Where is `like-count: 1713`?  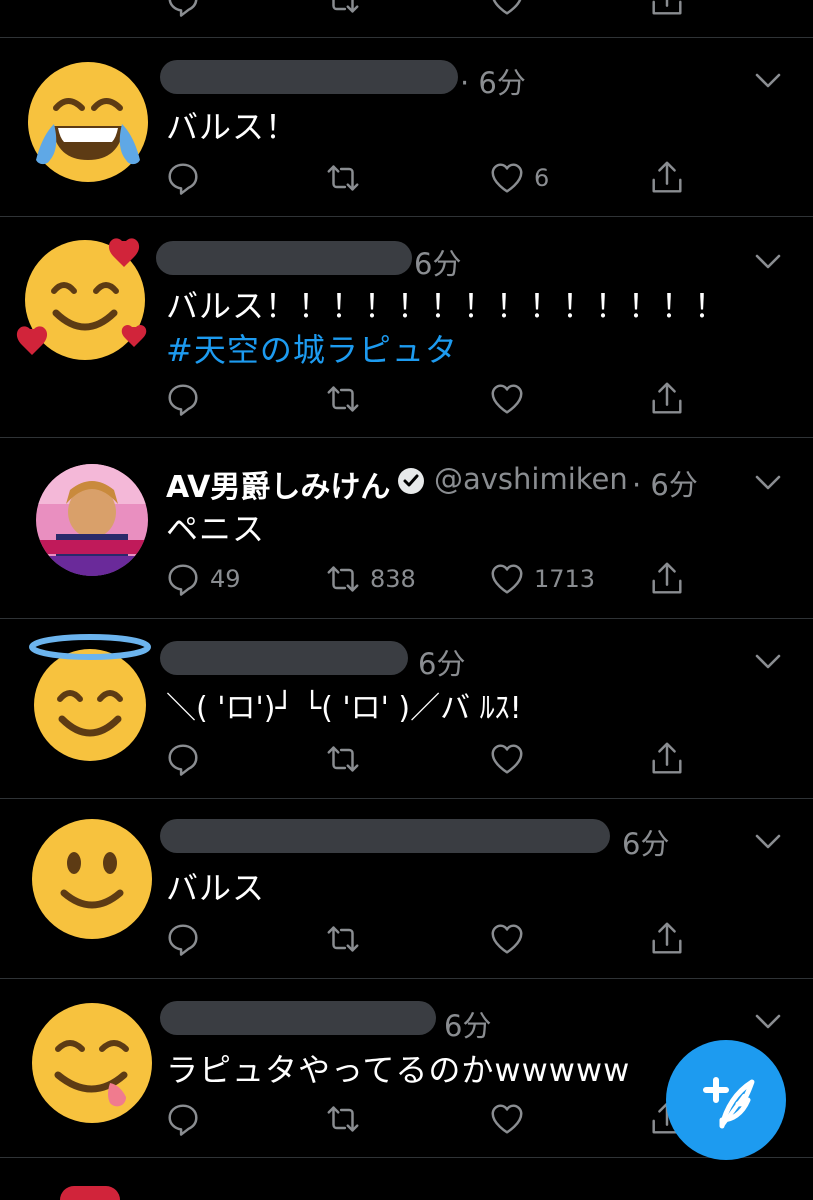 like-count: 1713 is located at coordinates (565, 579).